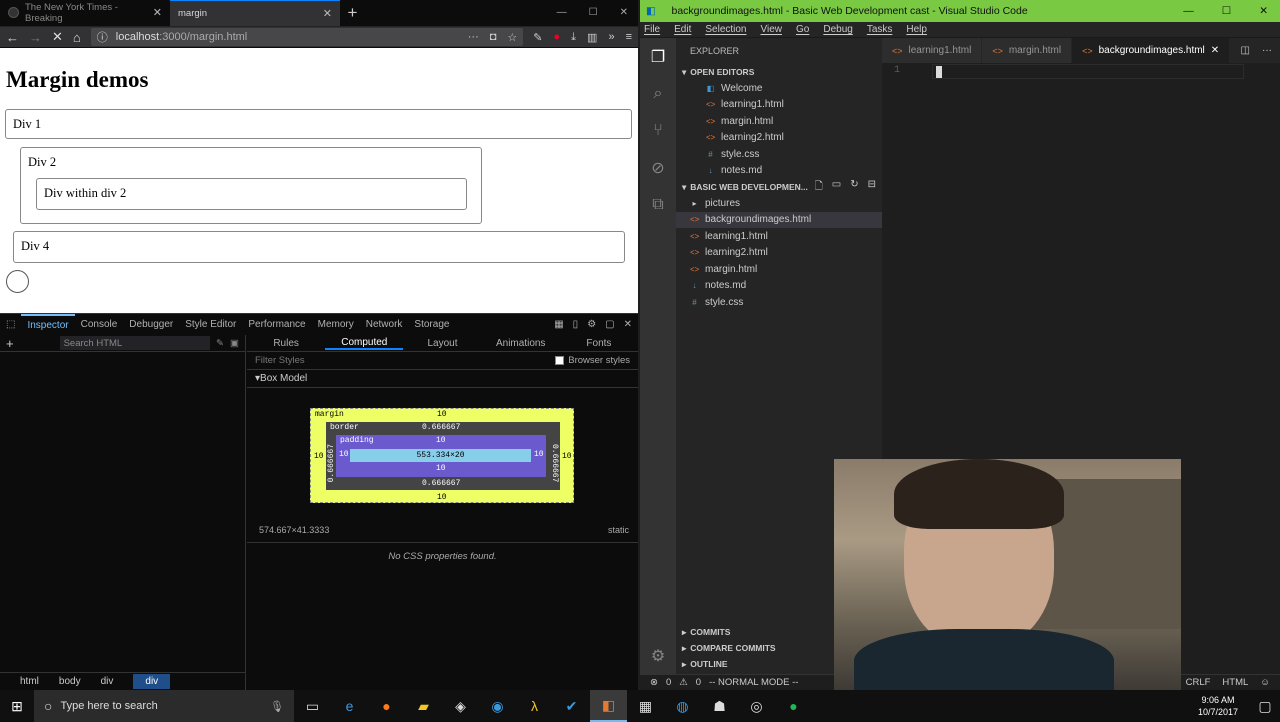  Describe the element at coordinates (772, 29) in the screenshot. I see `menu-view: View` at that location.